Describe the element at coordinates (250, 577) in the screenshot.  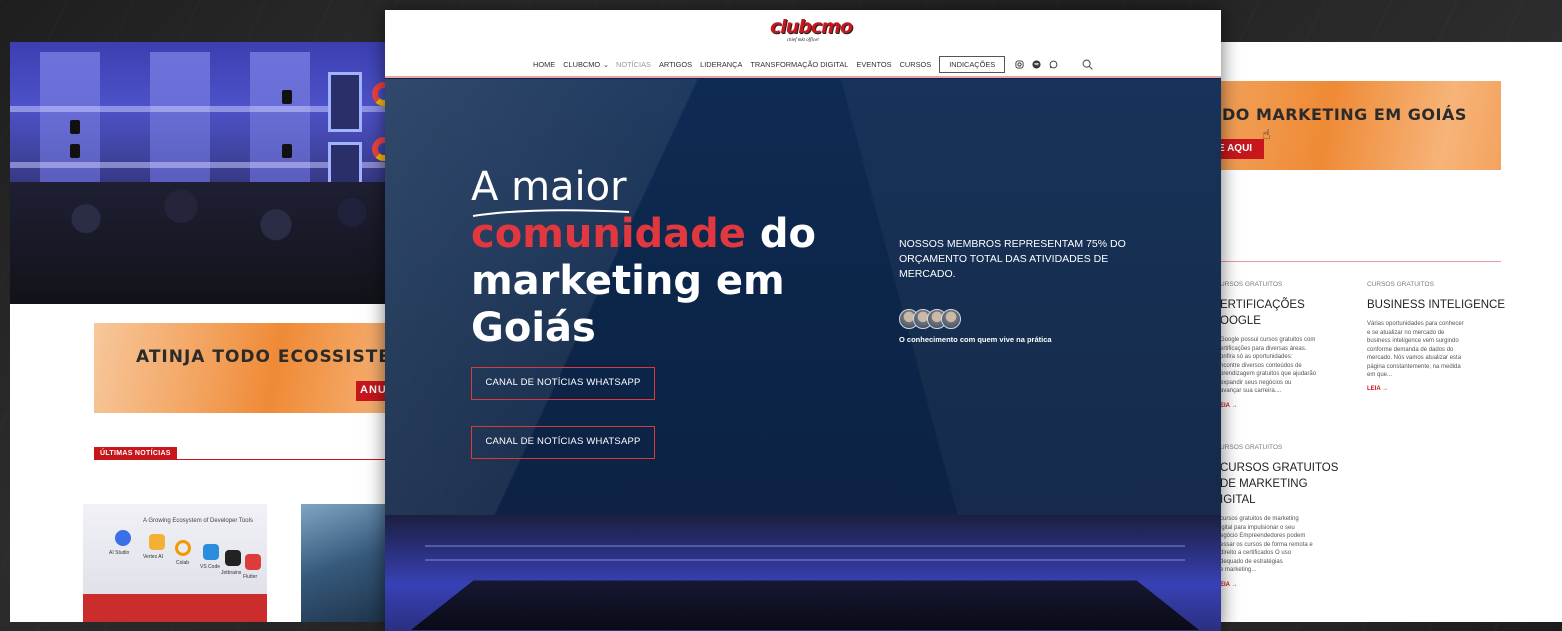
I see `card-label: Flutter` at that location.